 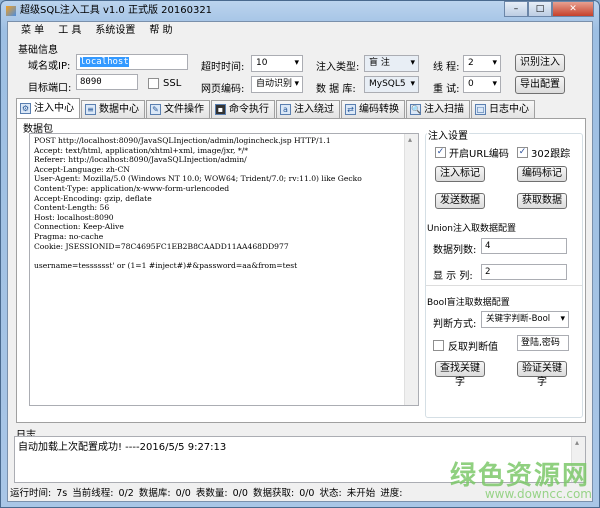 What do you see at coordinates (31, 493) in the screenshot?
I see `runtime-label: 运行时间:` at bounding box center [31, 493].